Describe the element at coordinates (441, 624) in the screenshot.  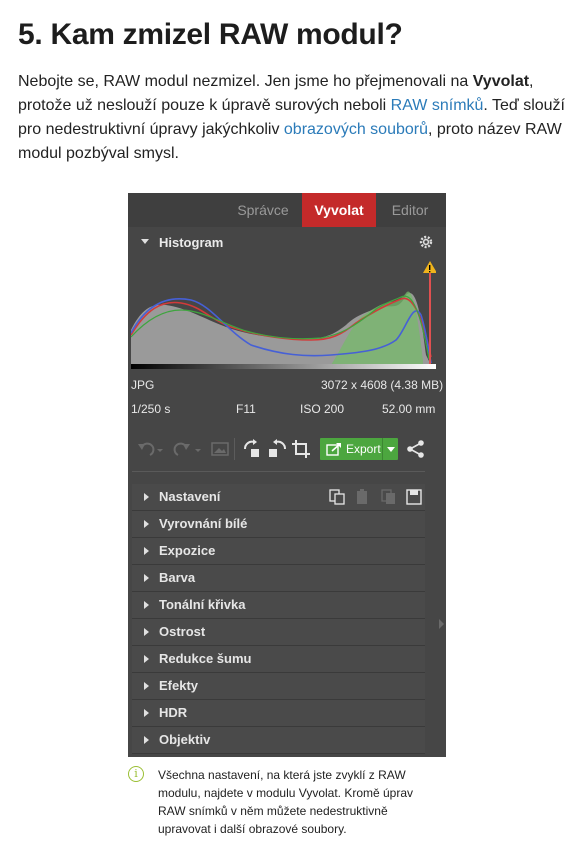
I see `scroll-right-arrow-icon` at that location.